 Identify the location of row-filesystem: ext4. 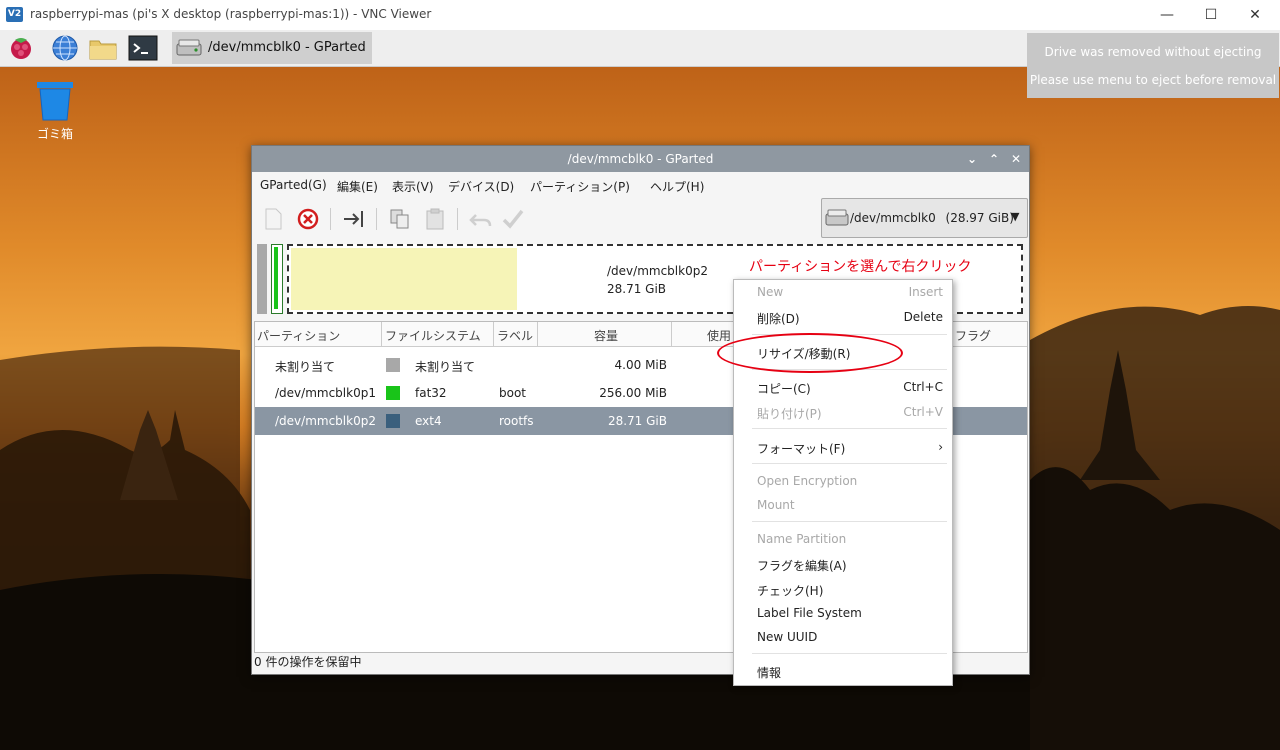
(428, 421).